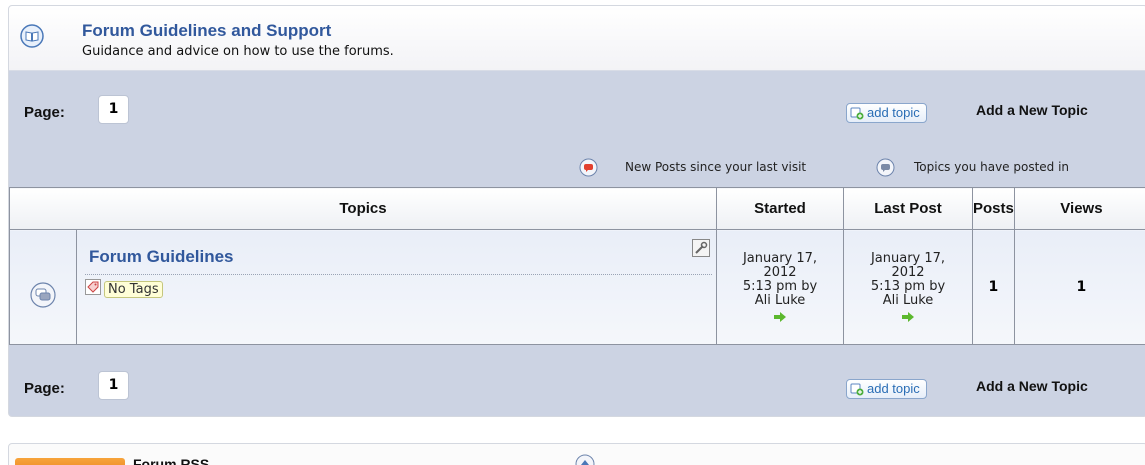 The image size is (1145, 465). Describe the element at coordinates (908, 272) in the screenshot. I see `last-post-date-line-2: 2012` at that location.